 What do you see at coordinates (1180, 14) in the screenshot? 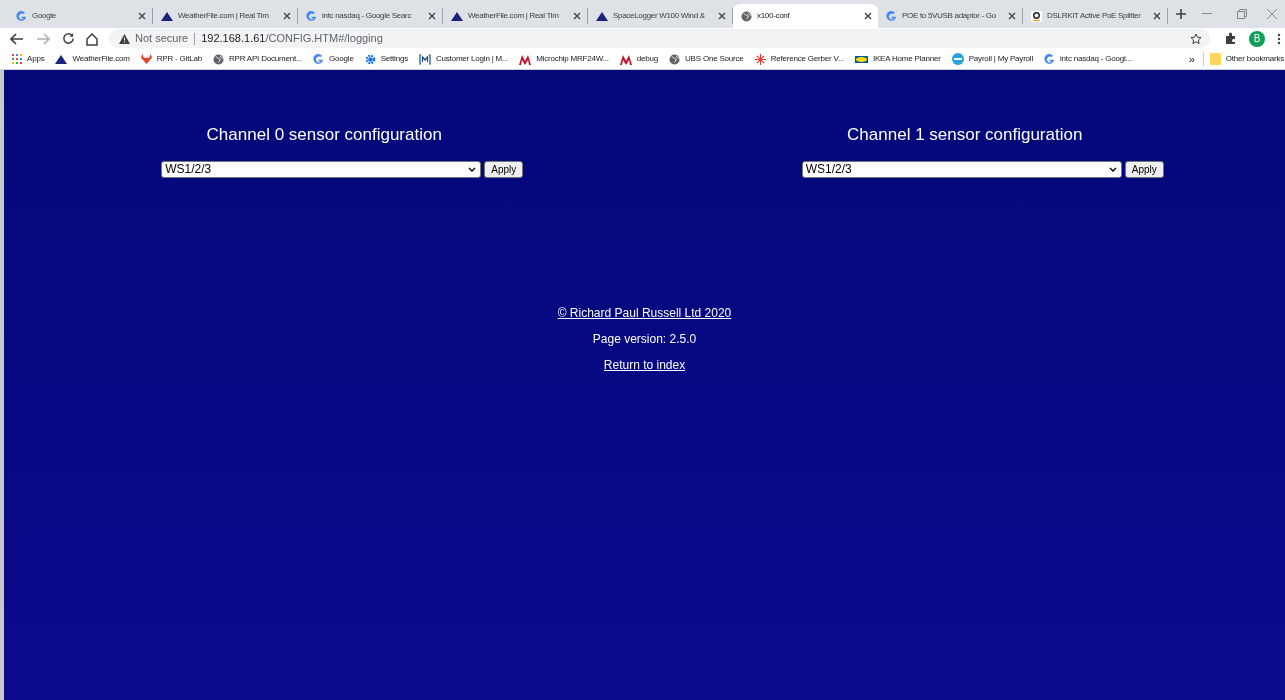
I see `new-tab-icon` at bounding box center [1180, 14].